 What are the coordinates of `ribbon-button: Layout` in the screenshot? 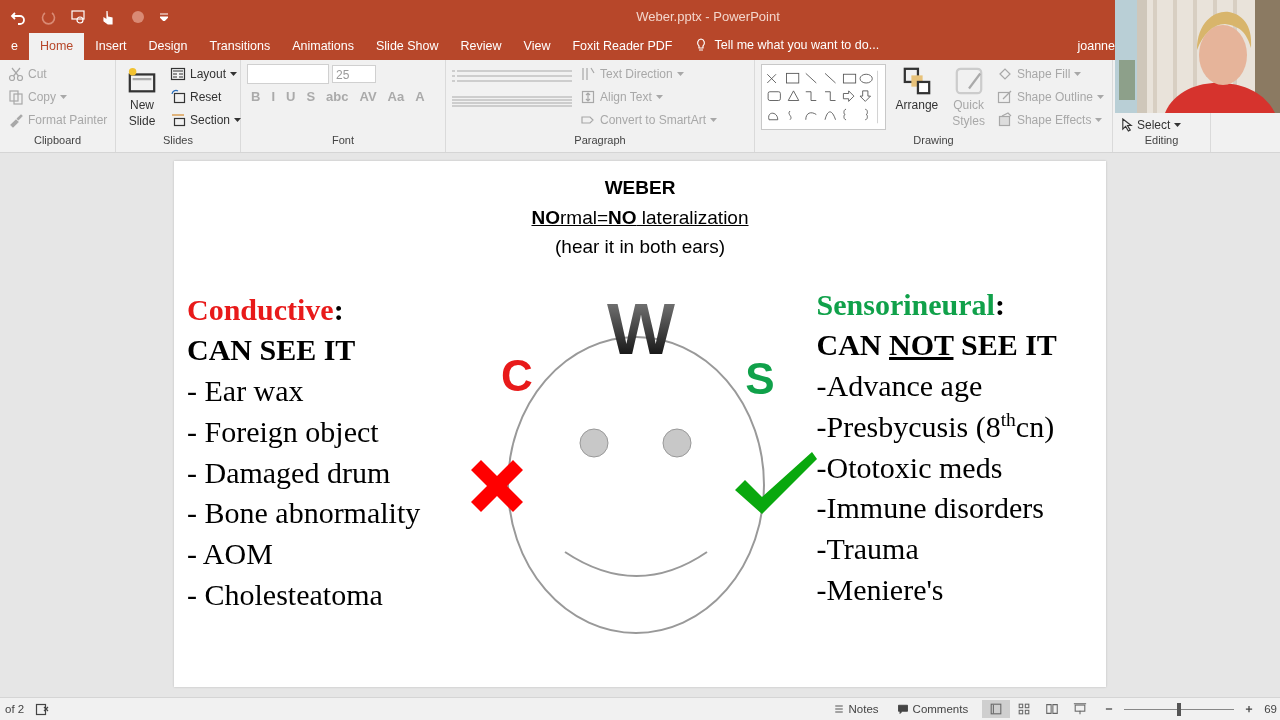 It's located at (206, 74).